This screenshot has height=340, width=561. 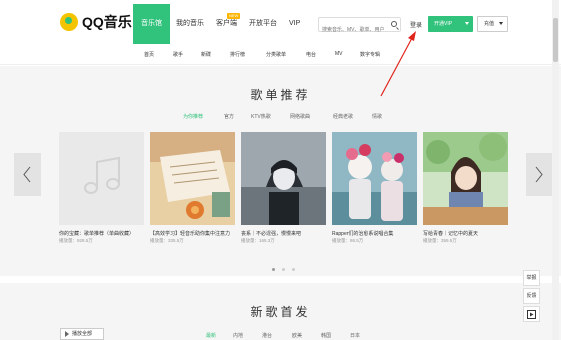 What do you see at coordinates (193, 116) in the screenshot?
I see `tab-for-you: 为你推荐` at bounding box center [193, 116].